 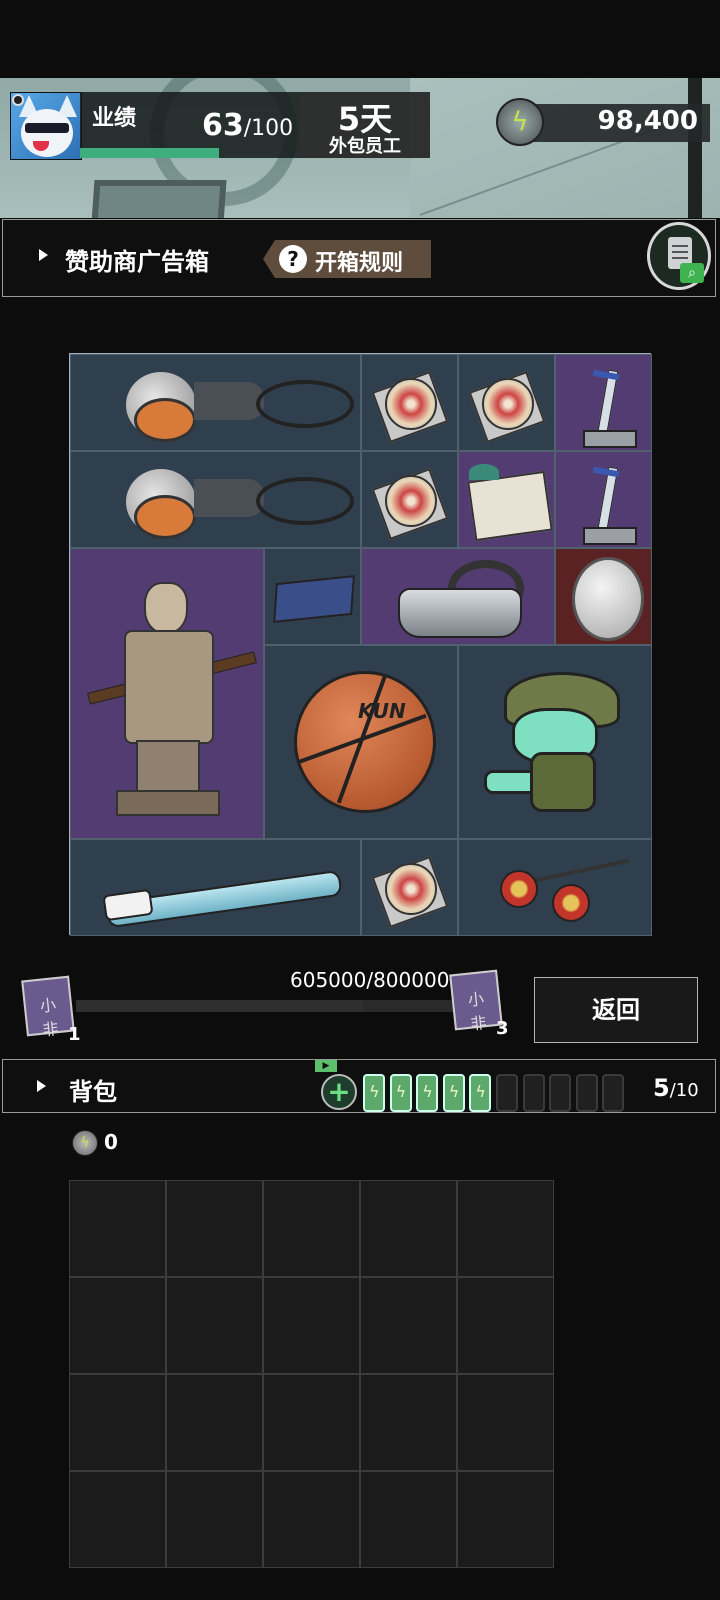 I want to click on rules-button: ? 开箱规则, so click(x=347, y=259).